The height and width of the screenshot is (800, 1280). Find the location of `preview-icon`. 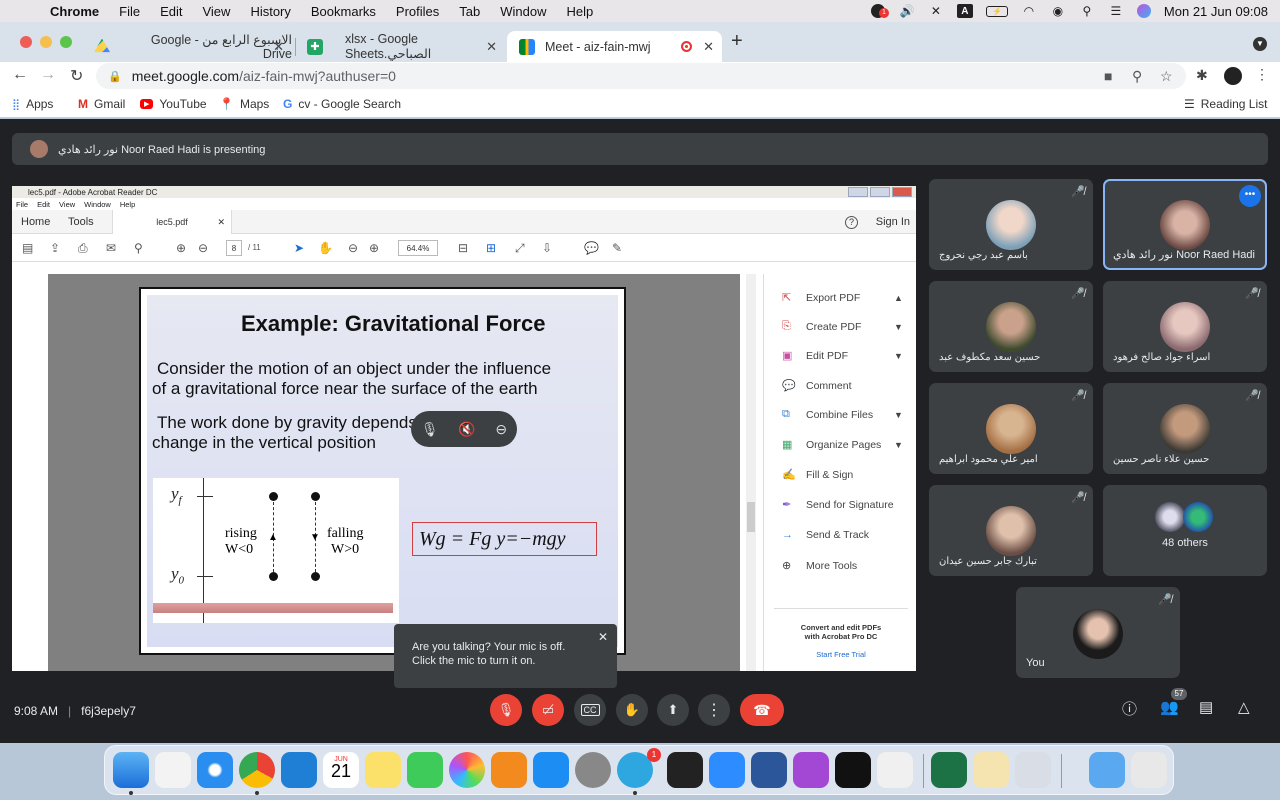

preview-icon is located at coordinates (1033, 770).